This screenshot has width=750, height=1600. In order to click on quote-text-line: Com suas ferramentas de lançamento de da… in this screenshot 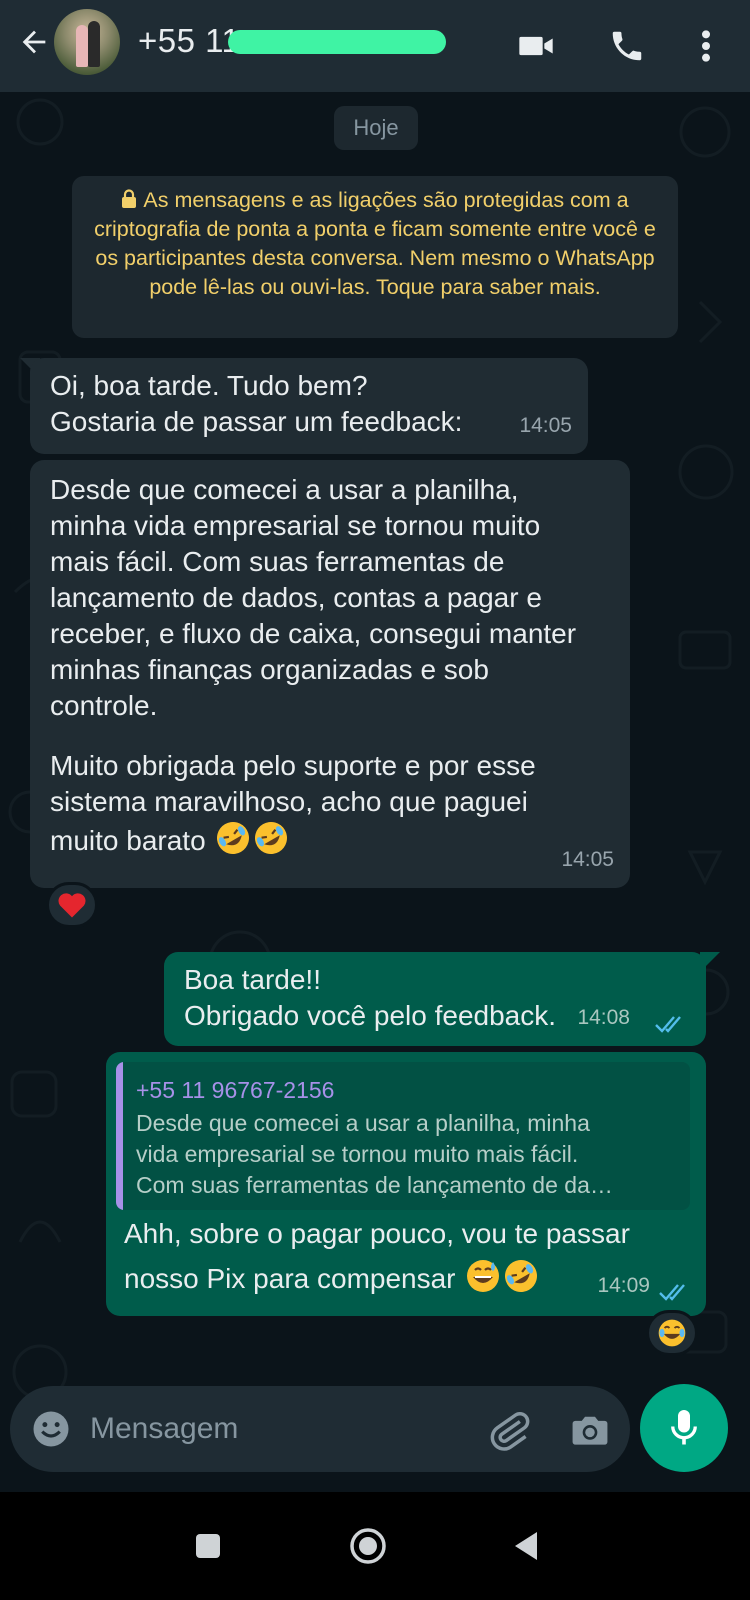, I will do `click(374, 1185)`.